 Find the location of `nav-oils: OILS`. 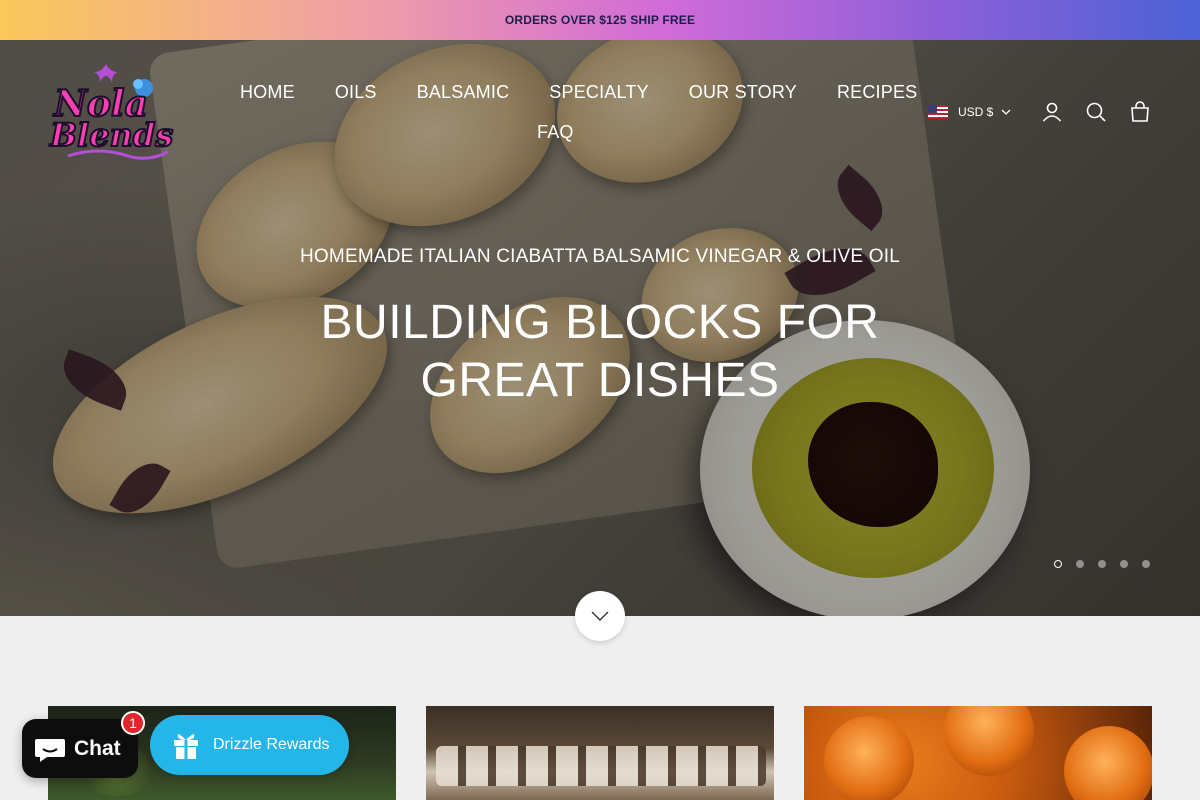

nav-oils: OILS is located at coordinates (356, 92).